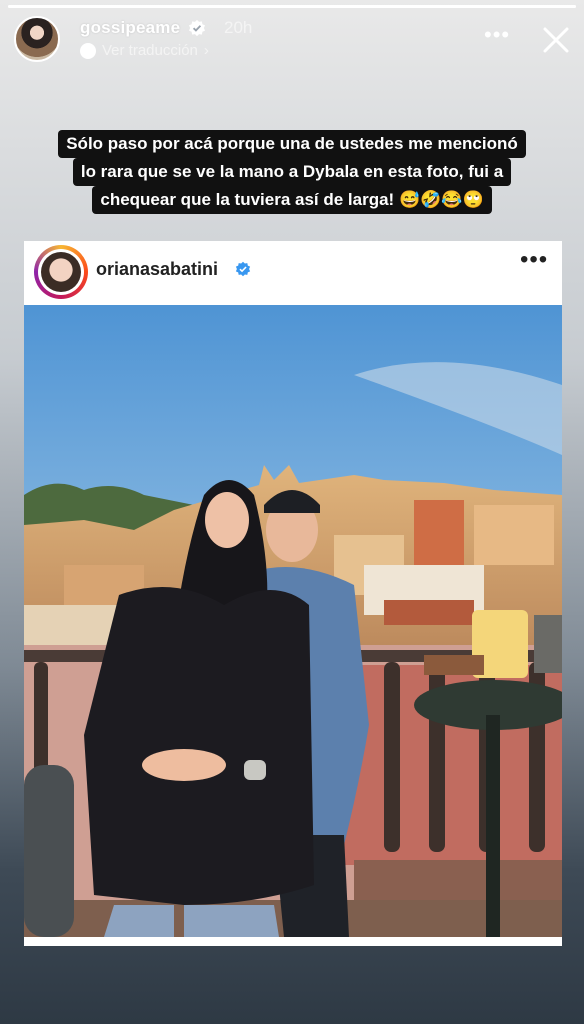 The height and width of the screenshot is (1024, 584). I want to click on story-progress-fill, so click(292, 6).